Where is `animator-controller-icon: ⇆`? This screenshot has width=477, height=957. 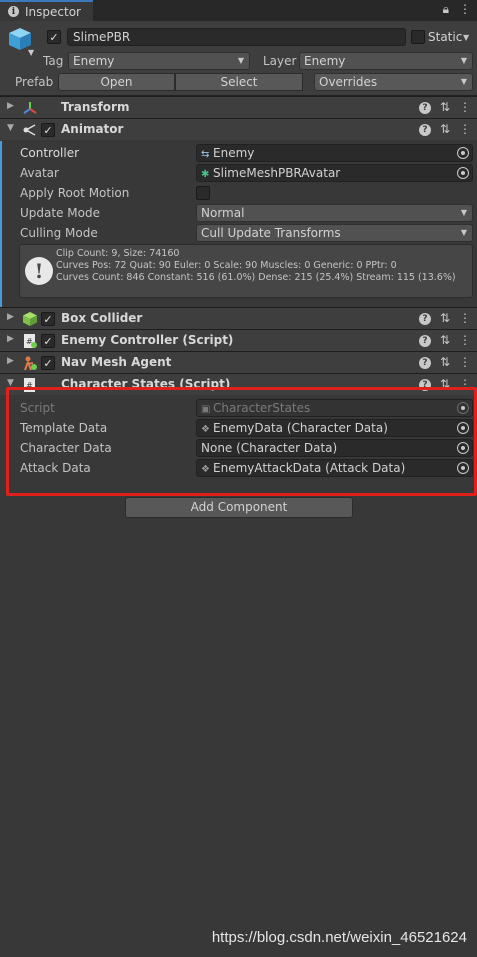 animator-controller-icon: ⇆ is located at coordinates (205, 154).